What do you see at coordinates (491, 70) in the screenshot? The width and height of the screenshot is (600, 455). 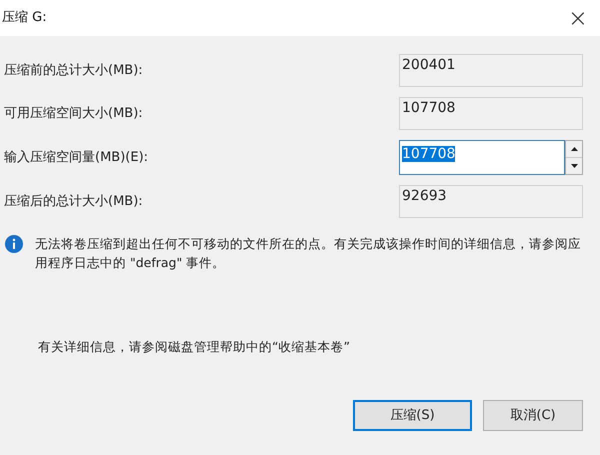 I see `value-field: 200401` at bounding box center [491, 70].